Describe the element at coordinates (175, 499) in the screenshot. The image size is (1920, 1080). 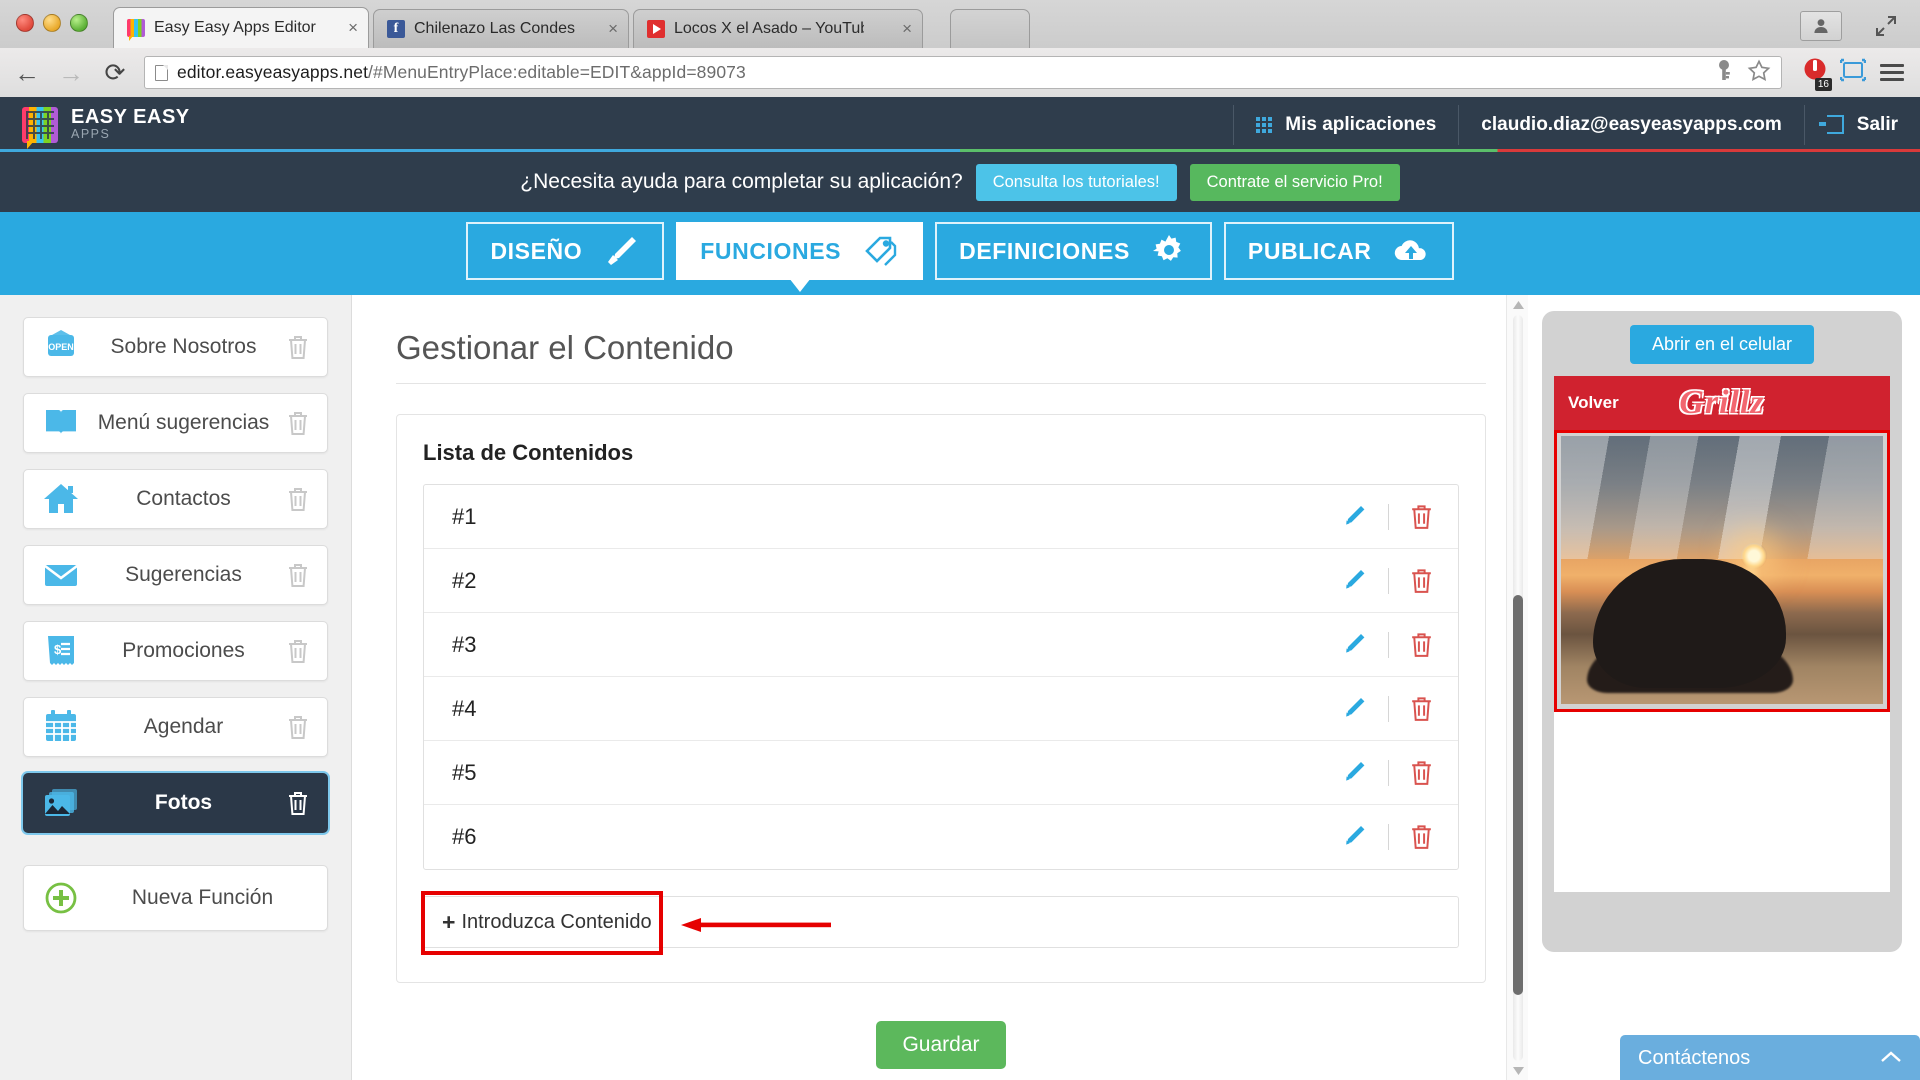
I see `sidebar-item-contactos: Contactos` at that location.